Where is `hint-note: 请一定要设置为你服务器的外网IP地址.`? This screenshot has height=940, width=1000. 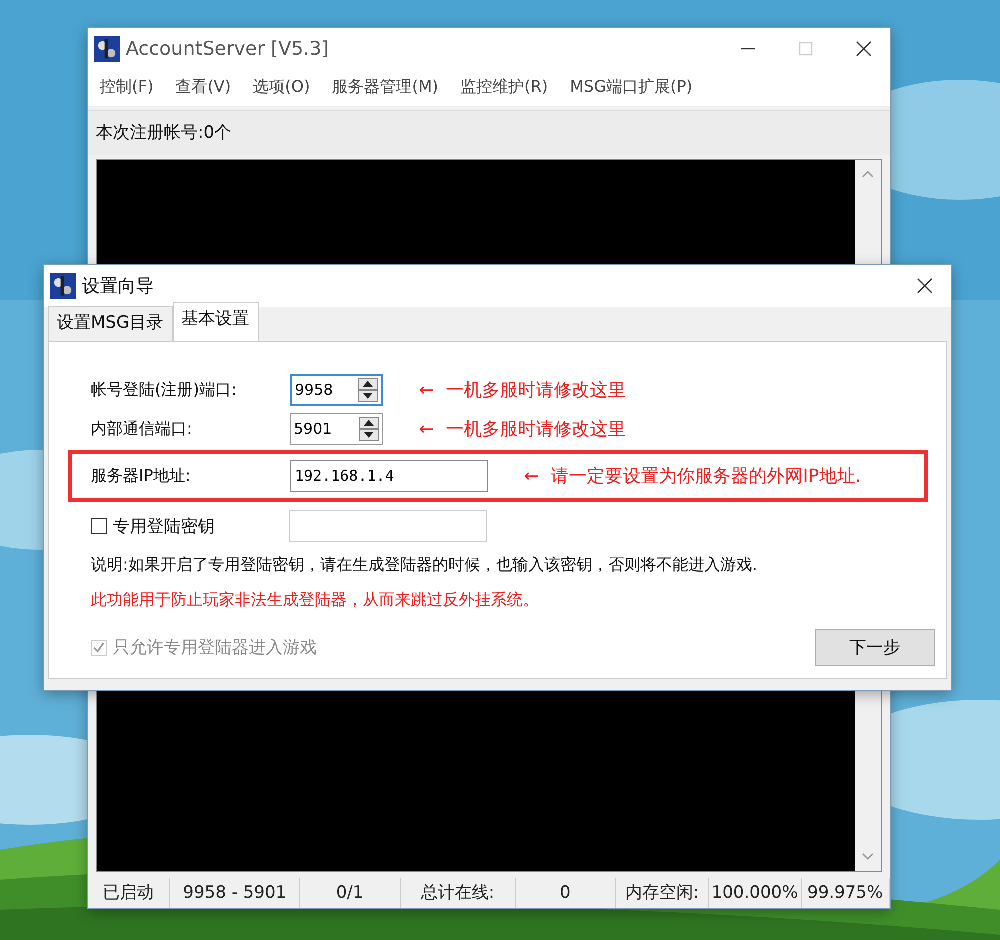
hint-note: 请一定要设置为你服务器的外网IP地址. is located at coordinates (706, 476).